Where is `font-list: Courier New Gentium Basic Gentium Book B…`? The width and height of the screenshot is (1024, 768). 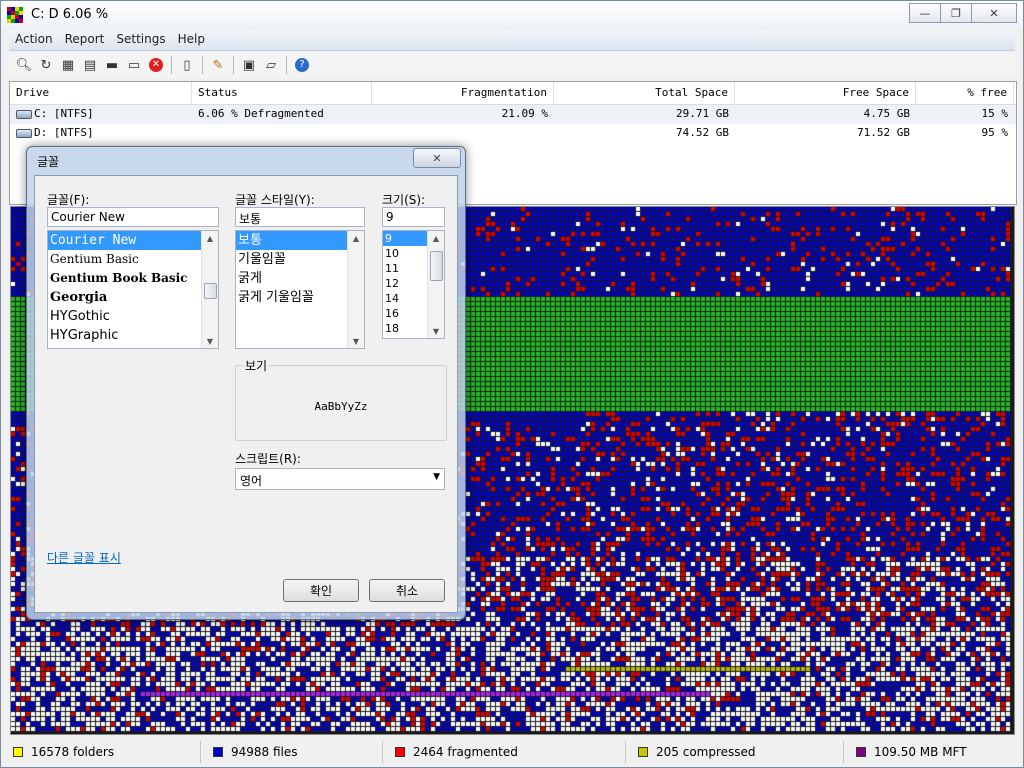
font-list: Courier New Gentium Basic Gentium Book B… is located at coordinates (133, 289).